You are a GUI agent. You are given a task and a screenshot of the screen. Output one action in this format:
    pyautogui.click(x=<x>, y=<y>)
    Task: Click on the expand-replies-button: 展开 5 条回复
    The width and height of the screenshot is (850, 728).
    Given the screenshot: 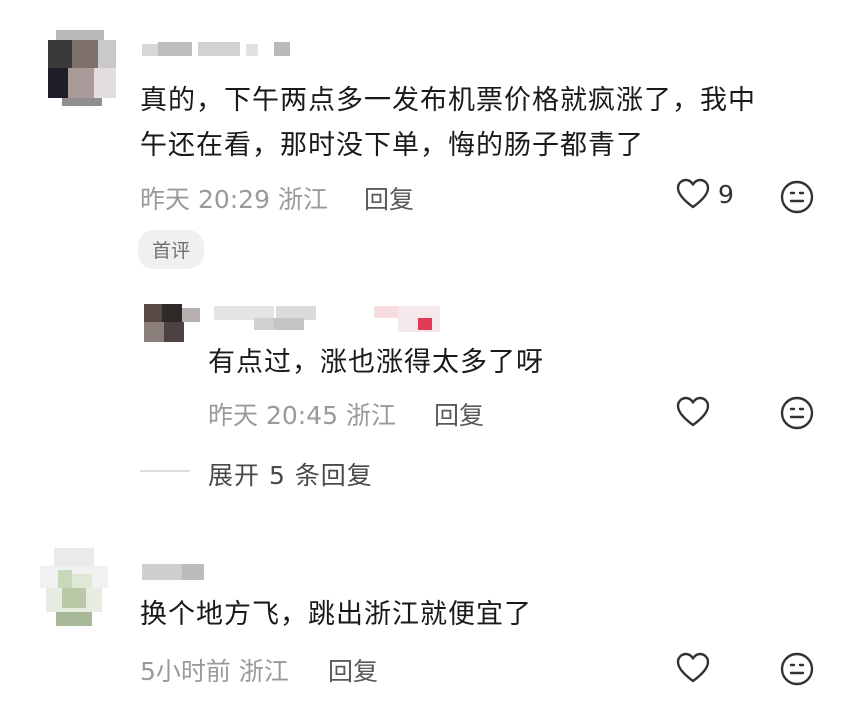 What is the action you would take?
    pyautogui.click(x=290, y=474)
    